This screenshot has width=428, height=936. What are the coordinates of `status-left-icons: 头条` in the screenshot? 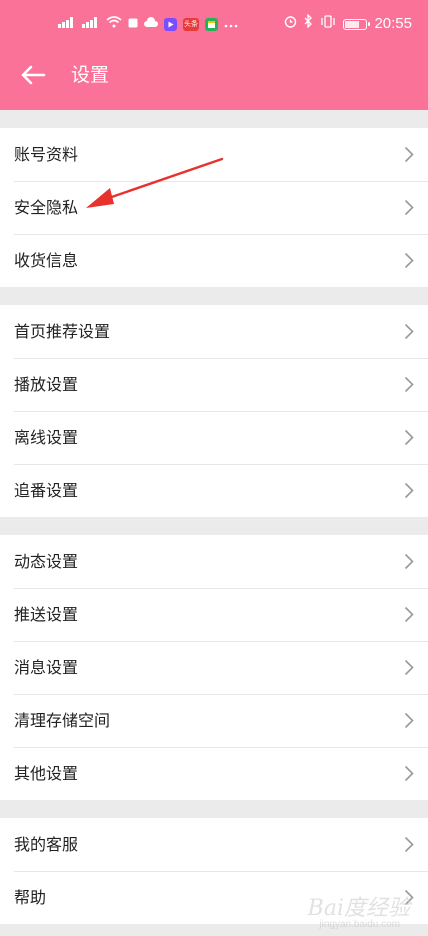 It's located at (148, 24).